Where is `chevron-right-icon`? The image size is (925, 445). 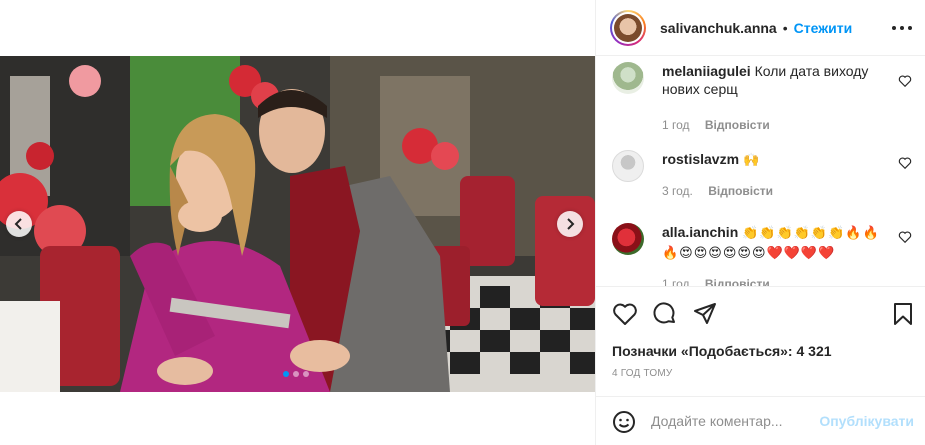
chevron-right-icon is located at coordinates (571, 224).